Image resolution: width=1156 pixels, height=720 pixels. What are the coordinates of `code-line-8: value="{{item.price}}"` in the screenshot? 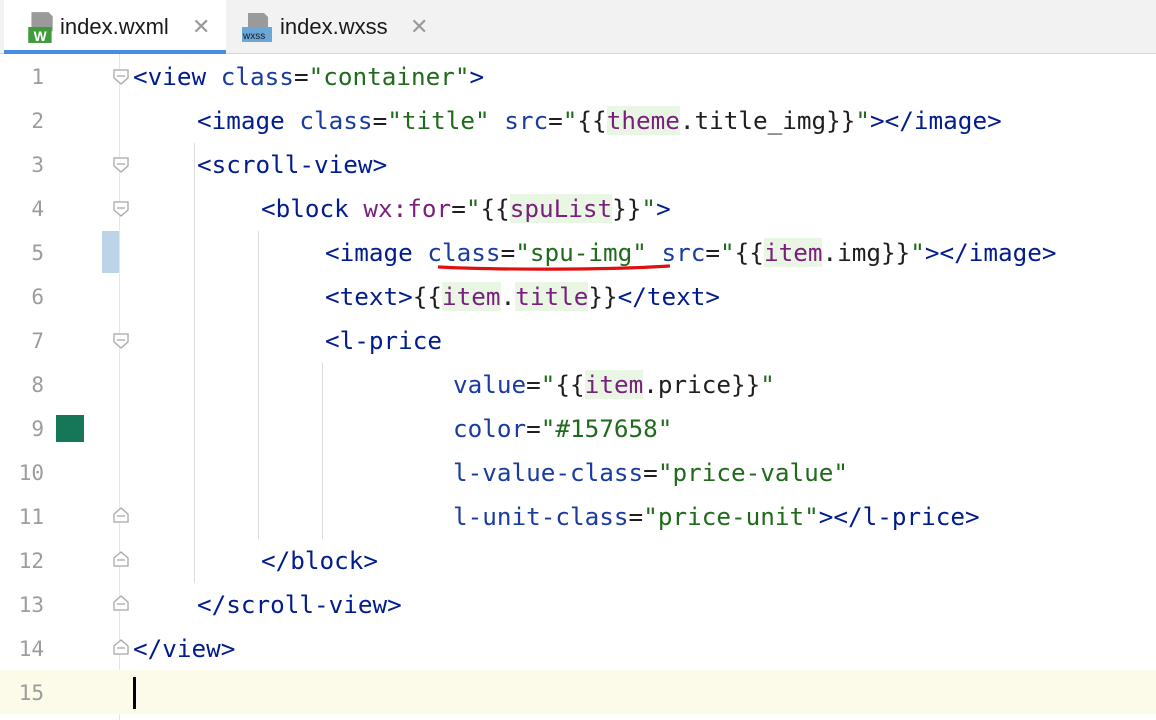 It's located at (614, 384).